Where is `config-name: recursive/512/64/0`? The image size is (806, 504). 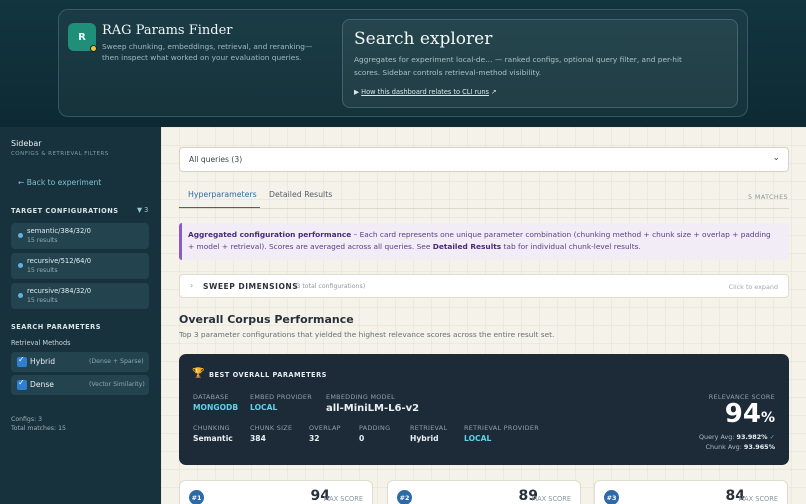 config-name: recursive/512/64/0 is located at coordinates (59, 261).